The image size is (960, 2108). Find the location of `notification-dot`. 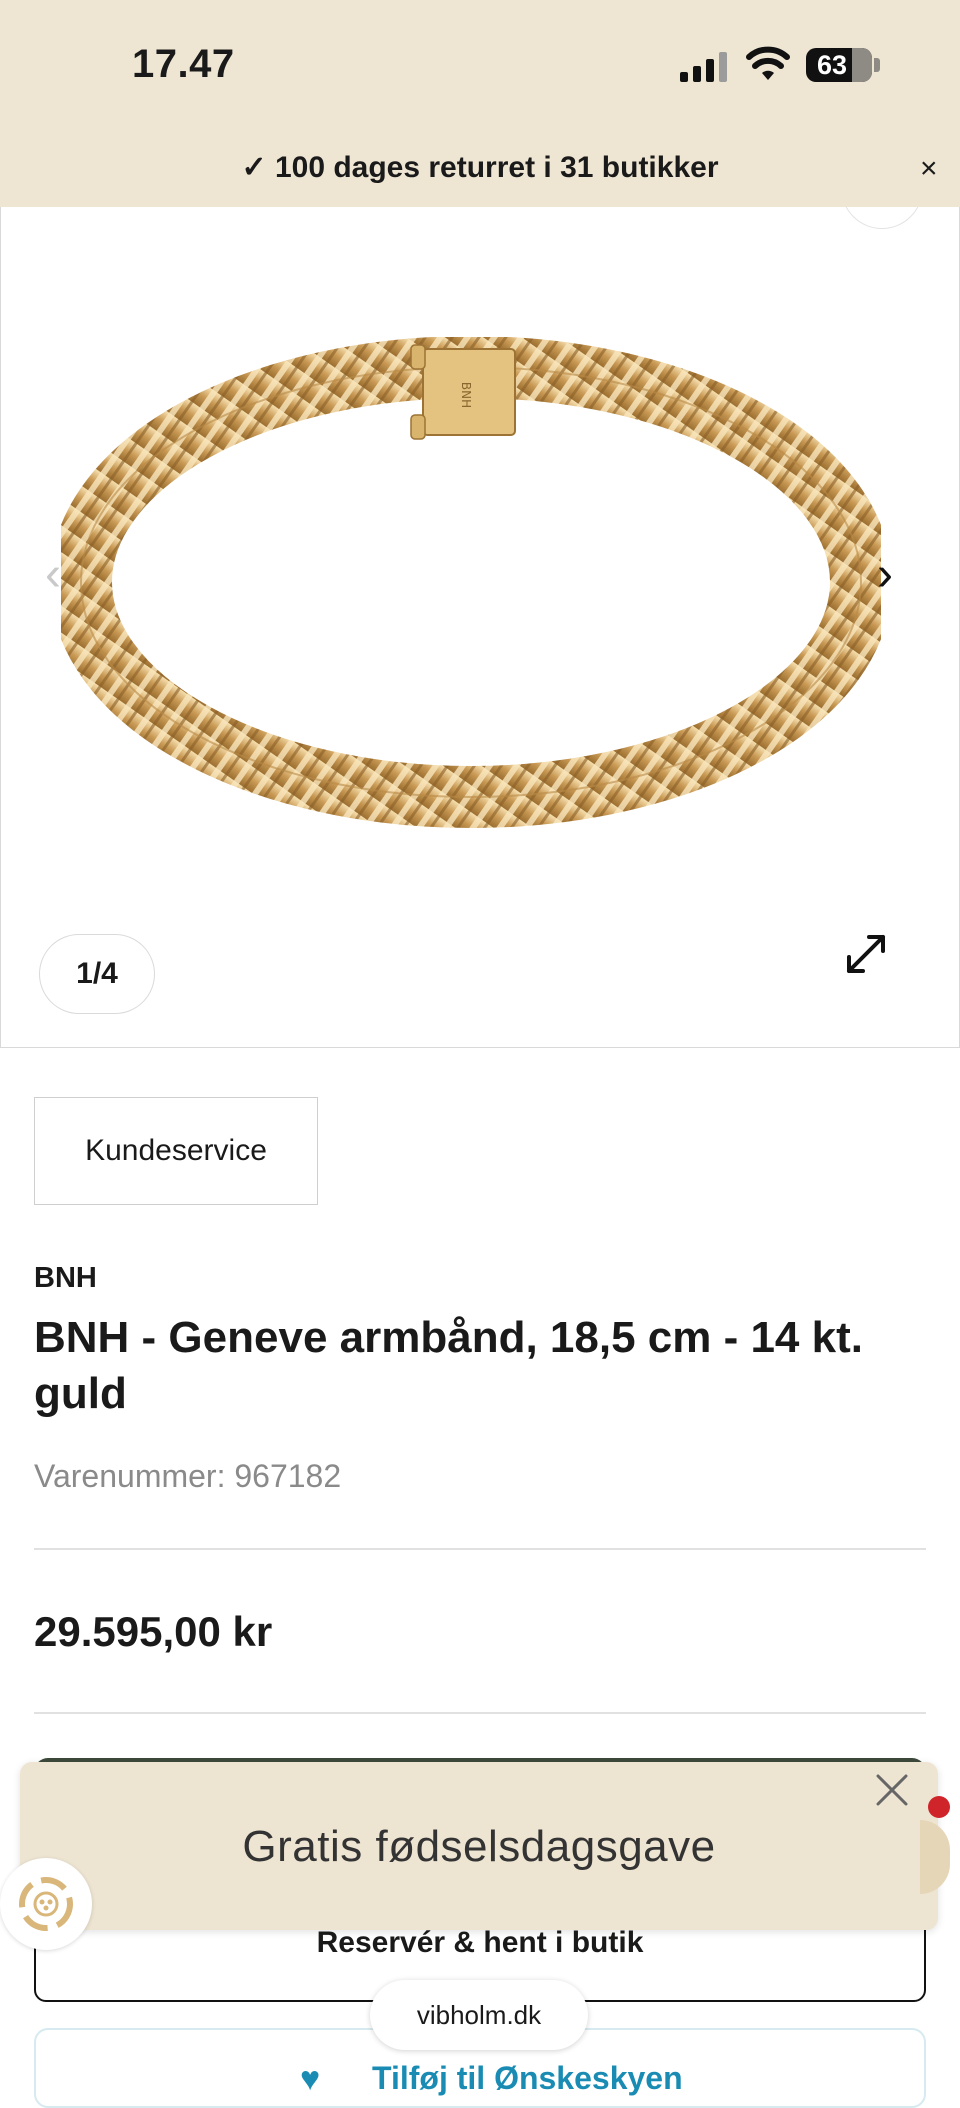

notification-dot is located at coordinates (939, 1807).